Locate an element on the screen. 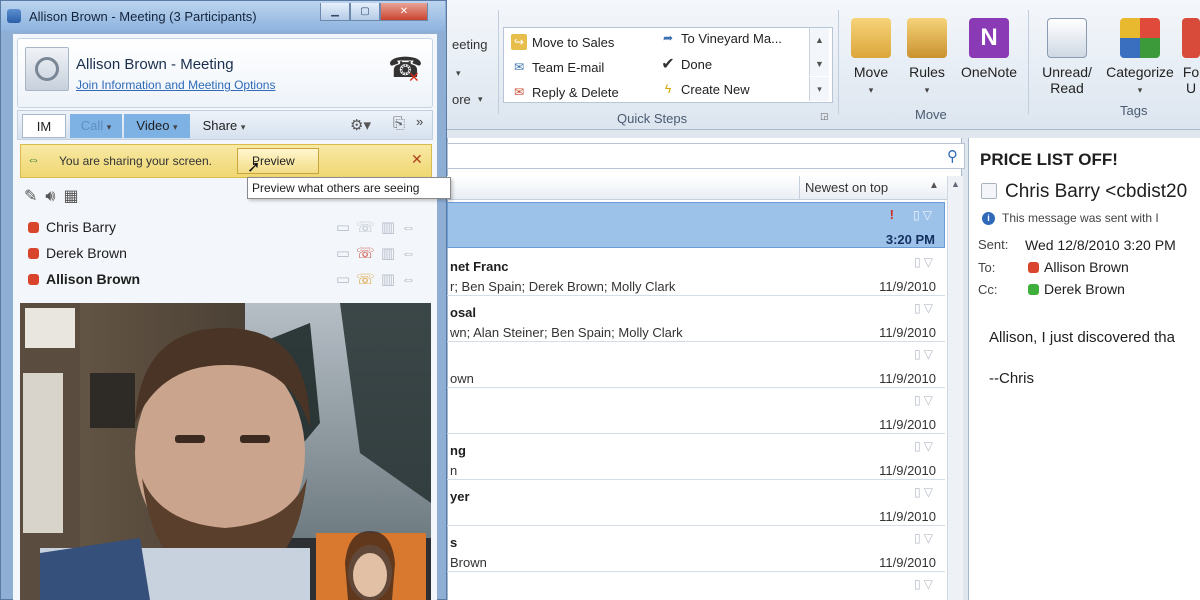 This screenshot has height=600, width=1200. stop-sharing-close-icon: ✕ is located at coordinates (417, 159).